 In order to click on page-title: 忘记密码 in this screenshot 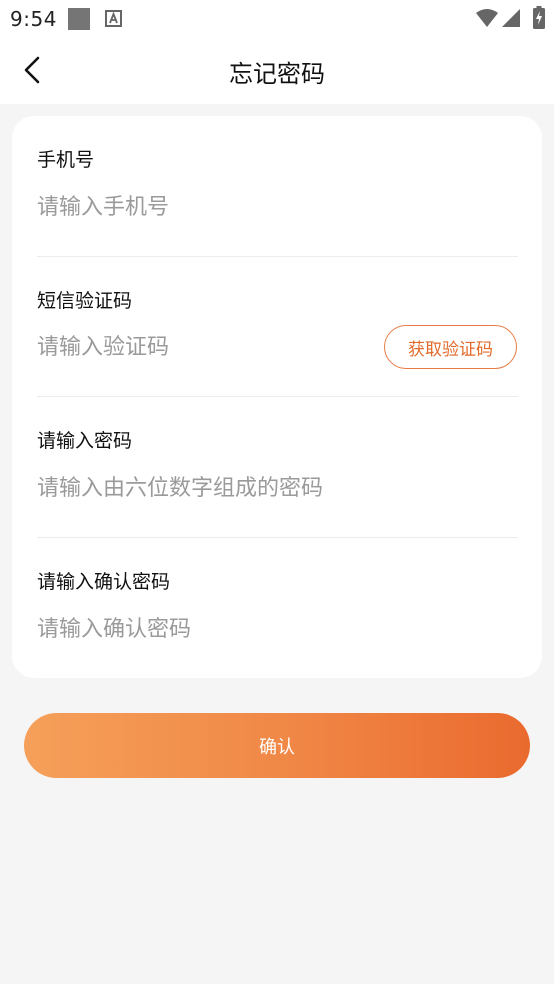, I will do `click(277, 74)`.